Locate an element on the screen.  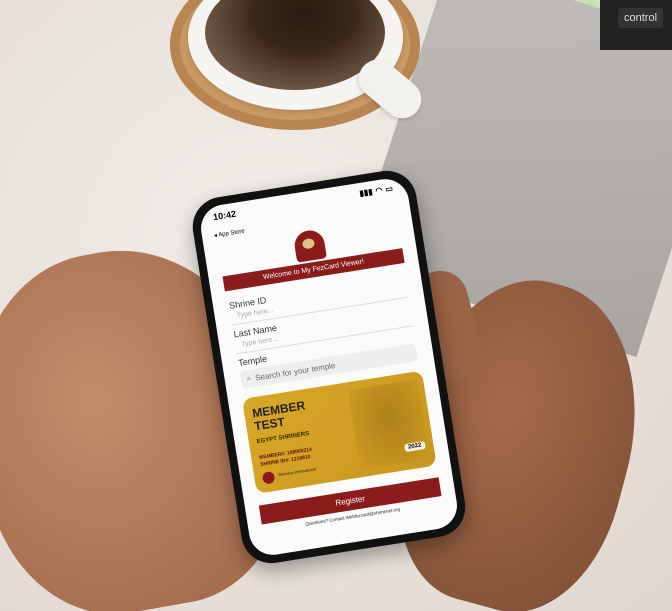
card-figure-artwork is located at coordinates (388, 424).